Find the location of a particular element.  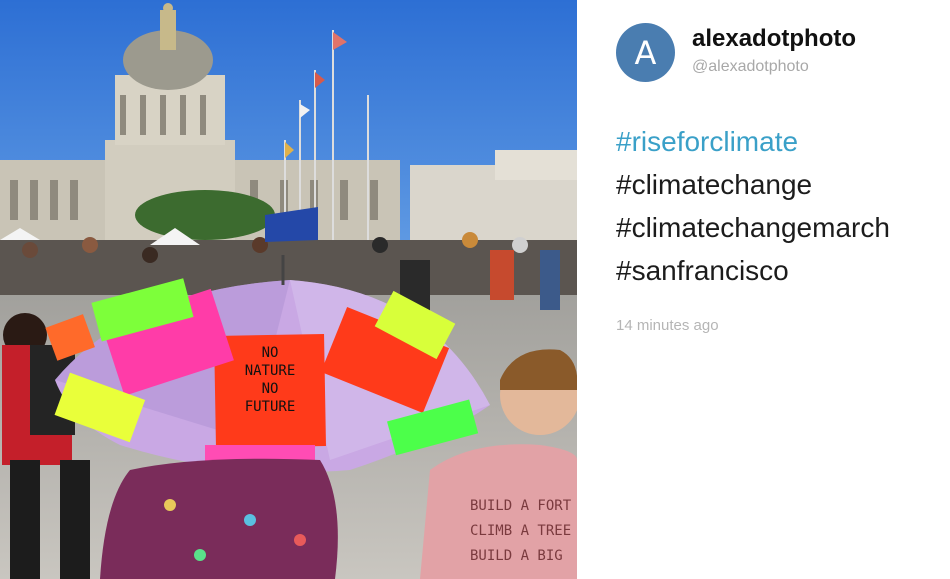

hashtag-riseforclimate: #riseforclimate is located at coordinates (781, 141).